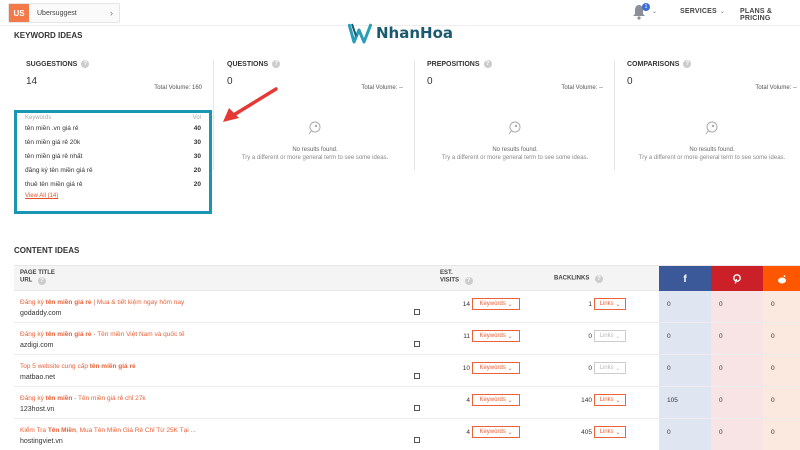 The height and width of the screenshot is (450, 800). What do you see at coordinates (64, 13) in the screenshot?
I see `project-selector: US Ubersuggest ›` at bounding box center [64, 13].